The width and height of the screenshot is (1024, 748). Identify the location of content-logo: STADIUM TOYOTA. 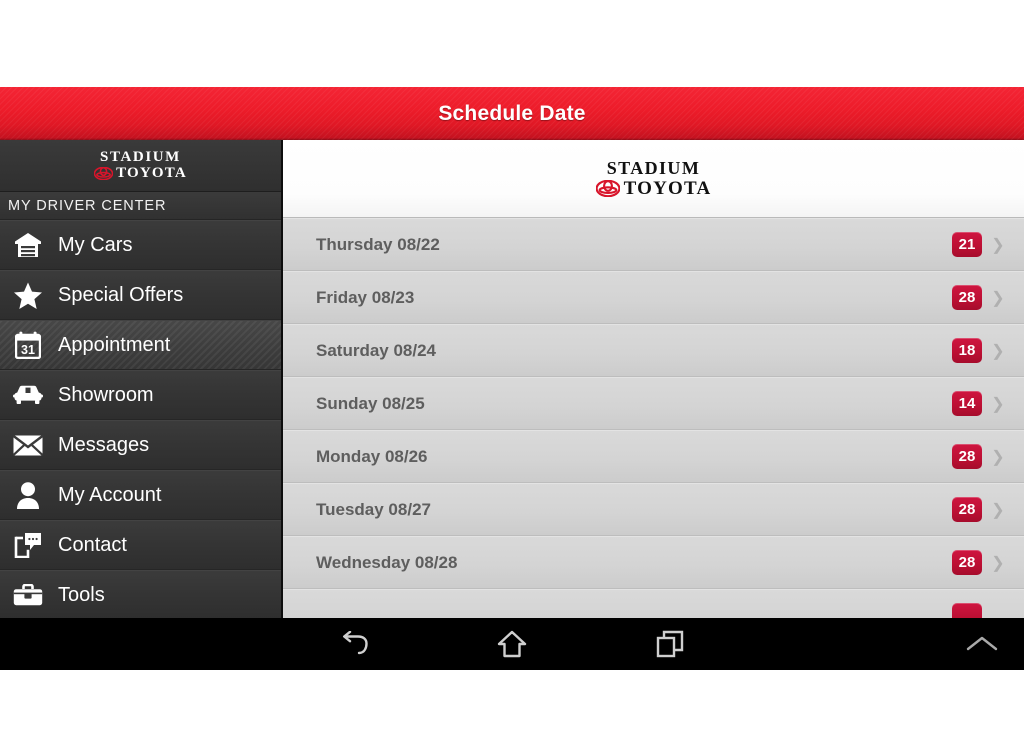
(653, 179).